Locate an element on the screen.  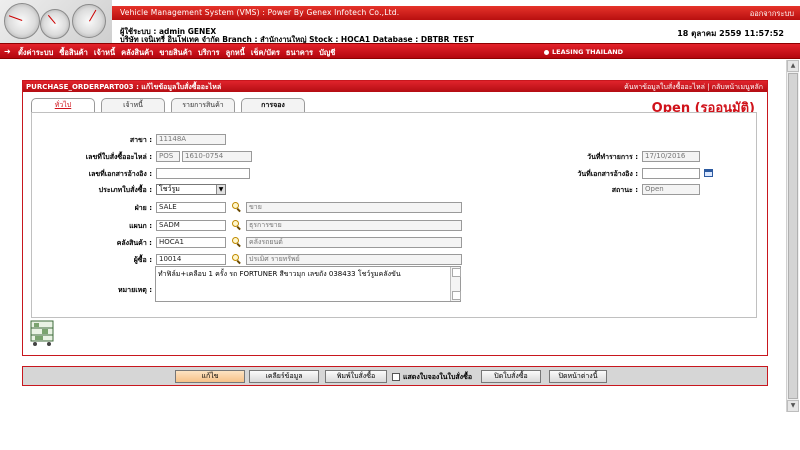
gauge-logo-icon is located at coordinates (56, 21).